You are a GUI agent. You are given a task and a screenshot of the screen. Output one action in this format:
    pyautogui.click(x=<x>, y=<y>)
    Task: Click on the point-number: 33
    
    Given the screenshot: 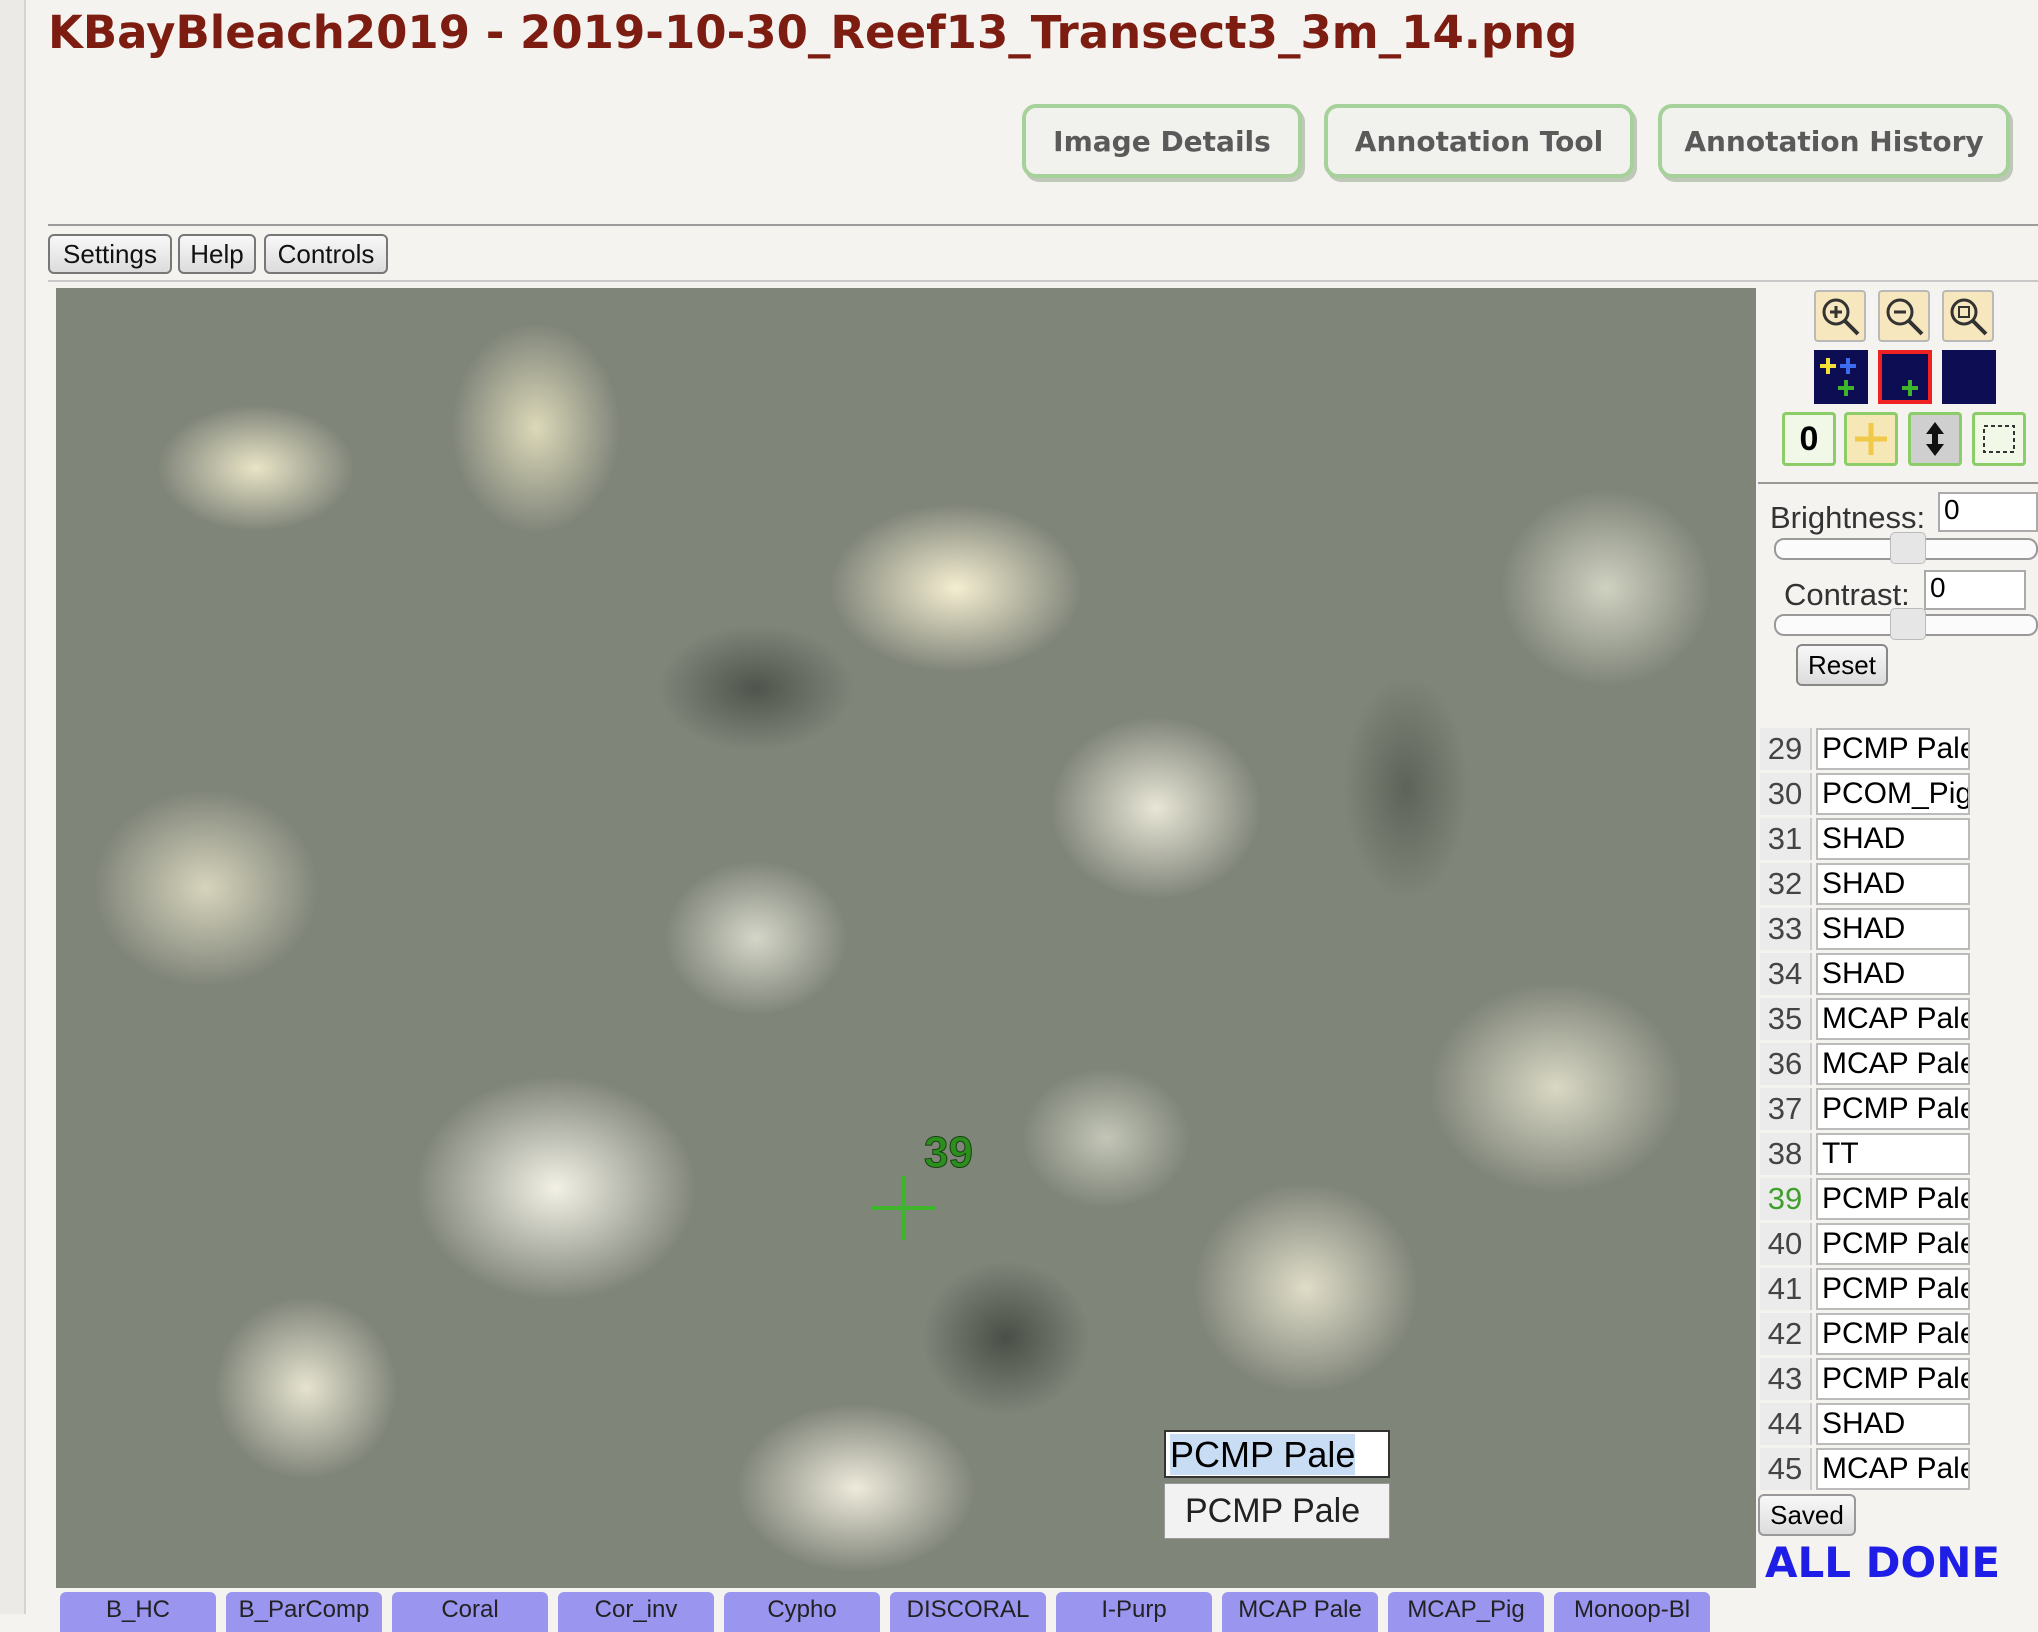 What is the action you would take?
    pyautogui.click(x=1786, y=929)
    